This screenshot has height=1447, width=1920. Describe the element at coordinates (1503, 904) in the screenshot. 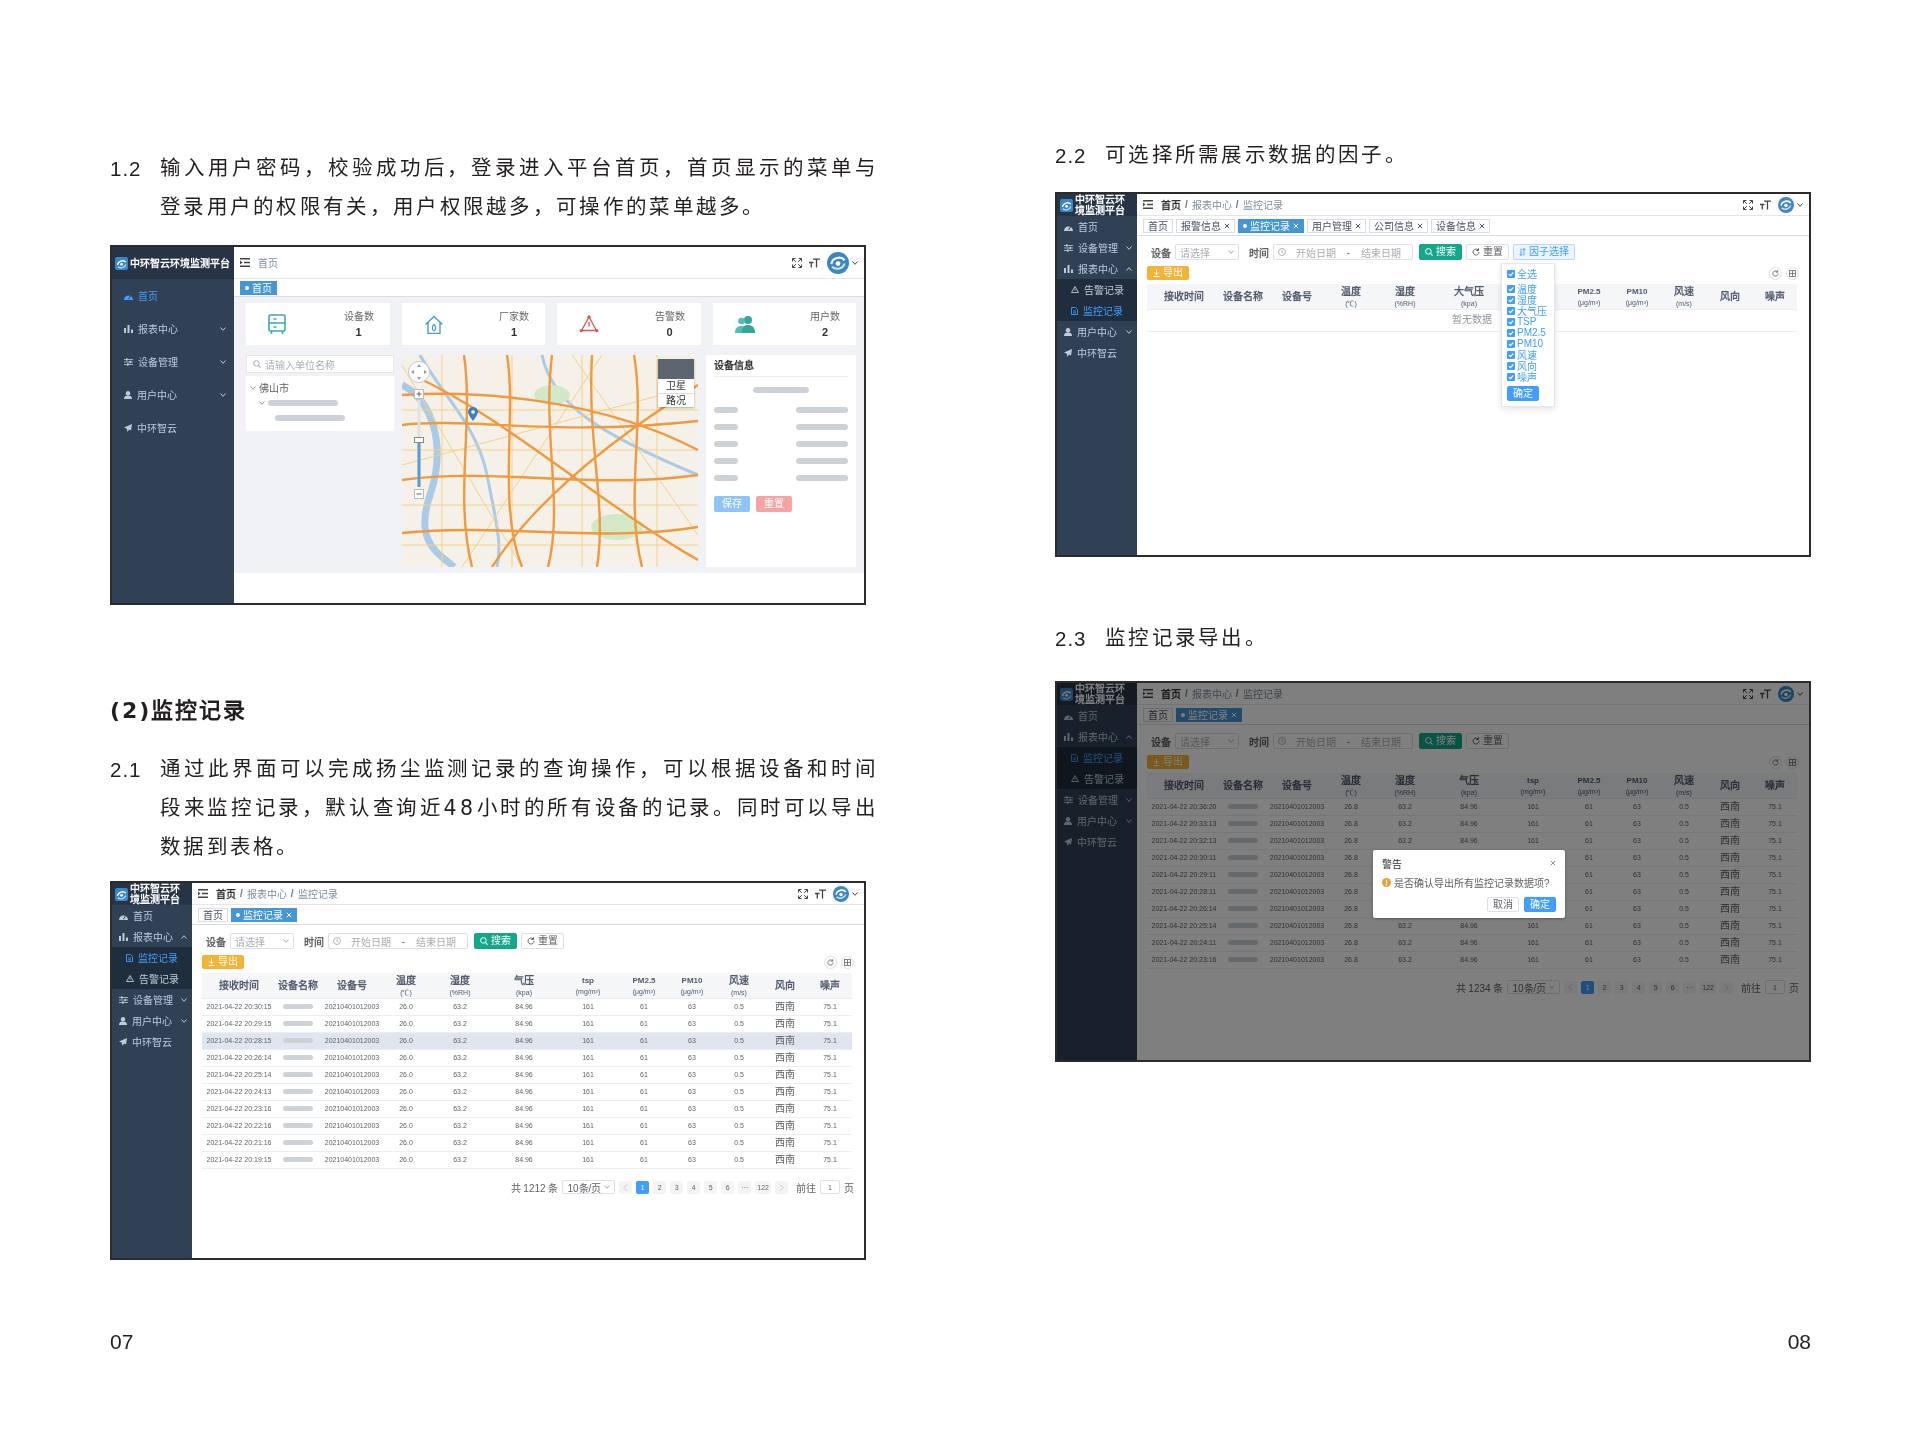

I see `cancel-button: 取消` at that location.